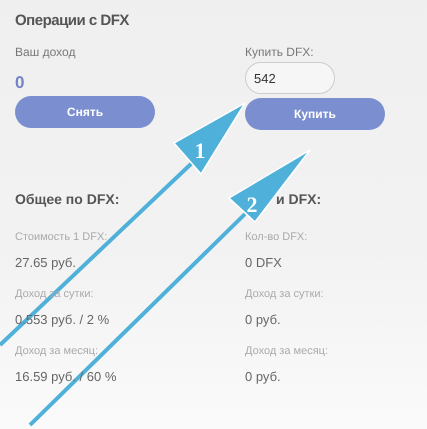 The height and width of the screenshot is (429, 427). What do you see at coordinates (45, 52) in the screenshot?
I see `income-label: Ваш доход` at bounding box center [45, 52].